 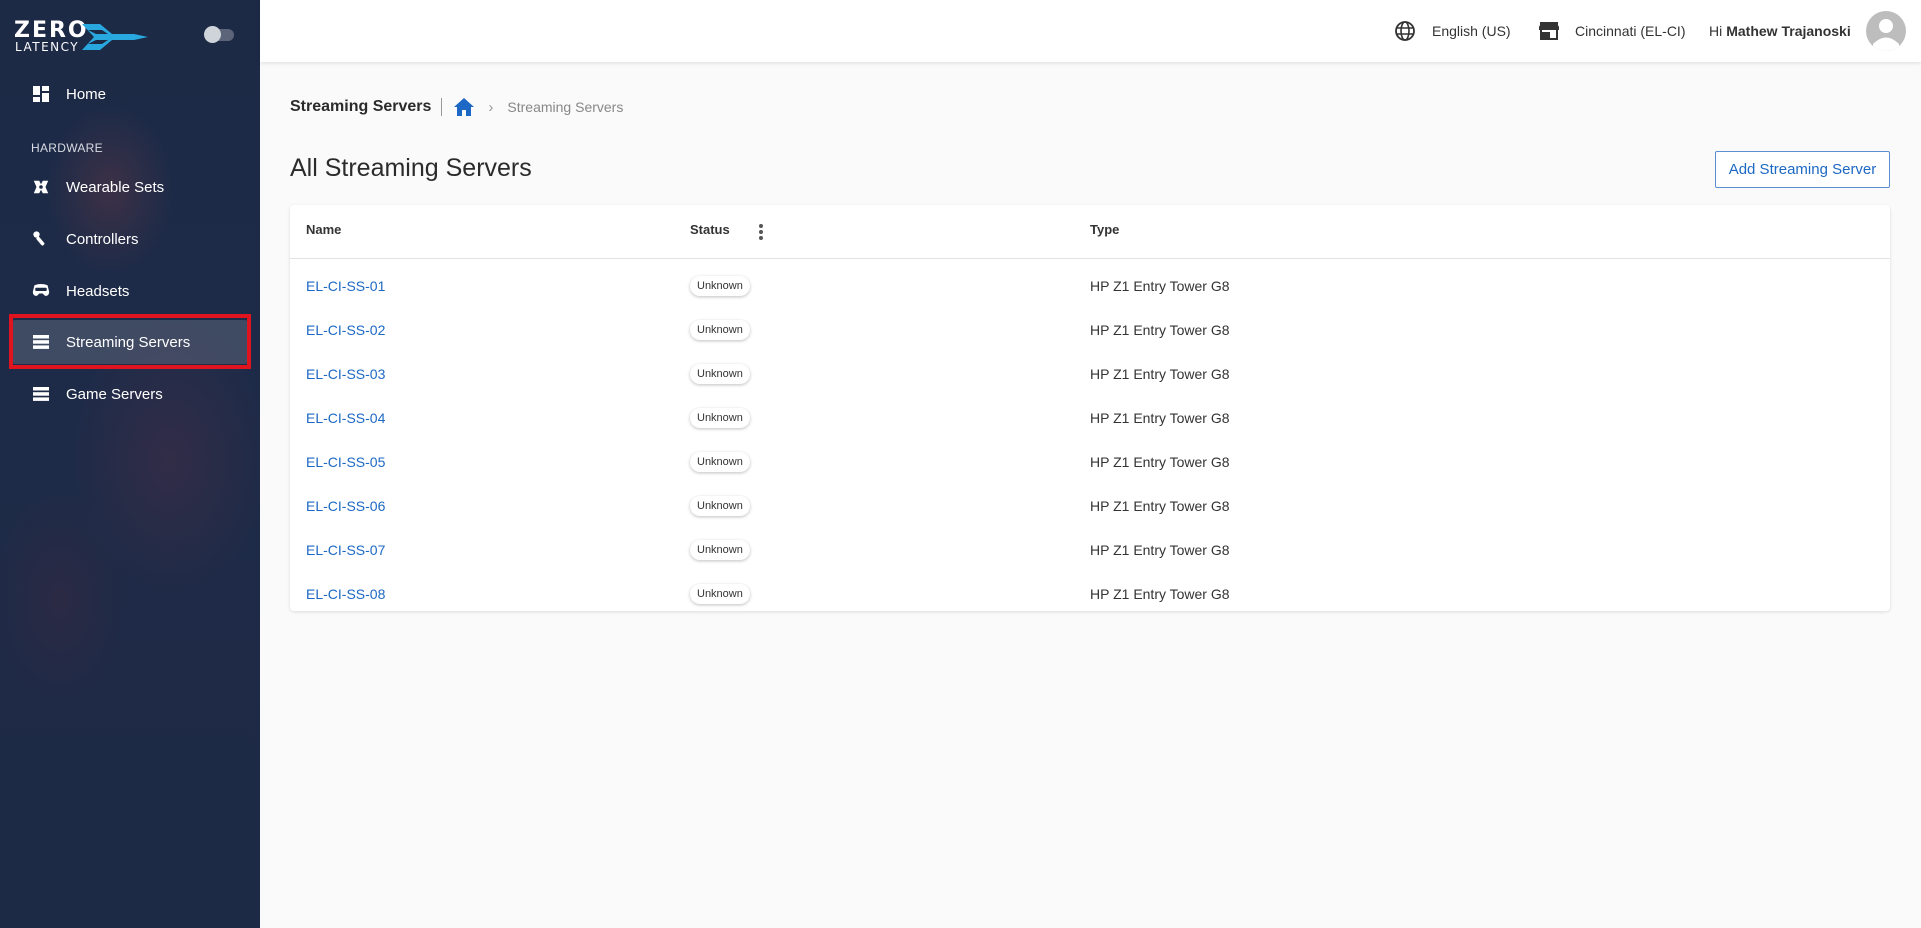 I want to click on table-row: EL-CI-SS-04 Unknown HP Z1 Entry Tower G8, so click(x=1090, y=418).